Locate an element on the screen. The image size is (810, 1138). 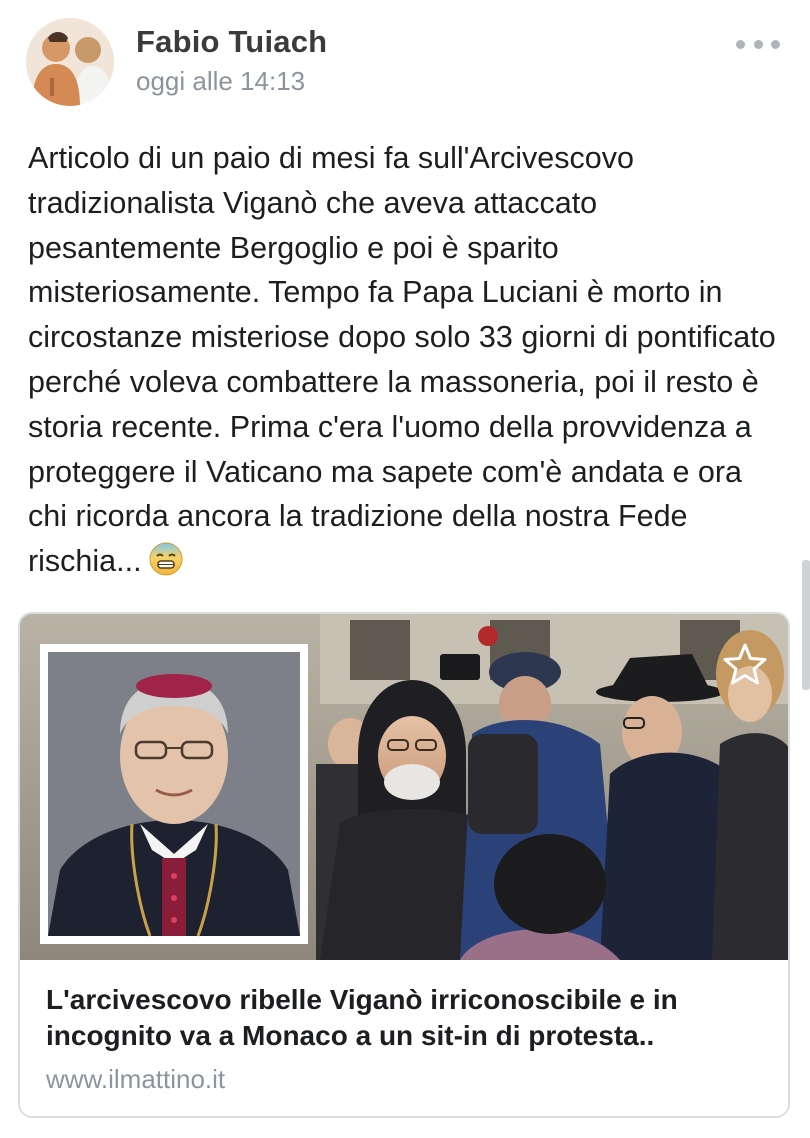
link-preview-domain: www.ilmattino.it is located at coordinates (136, 1079).